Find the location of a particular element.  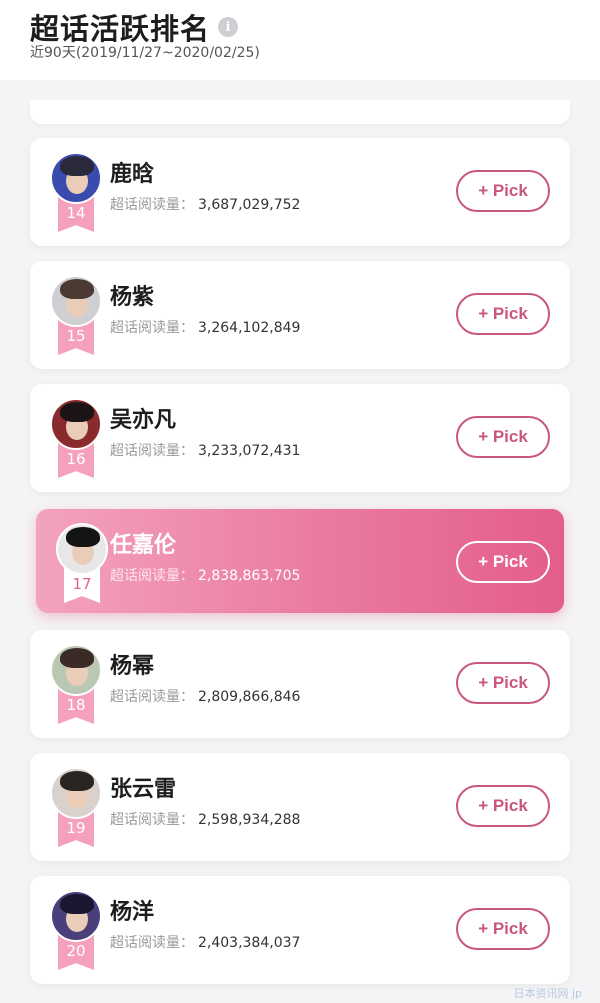

ranking-card-partial is located at coordinates (300, 112).